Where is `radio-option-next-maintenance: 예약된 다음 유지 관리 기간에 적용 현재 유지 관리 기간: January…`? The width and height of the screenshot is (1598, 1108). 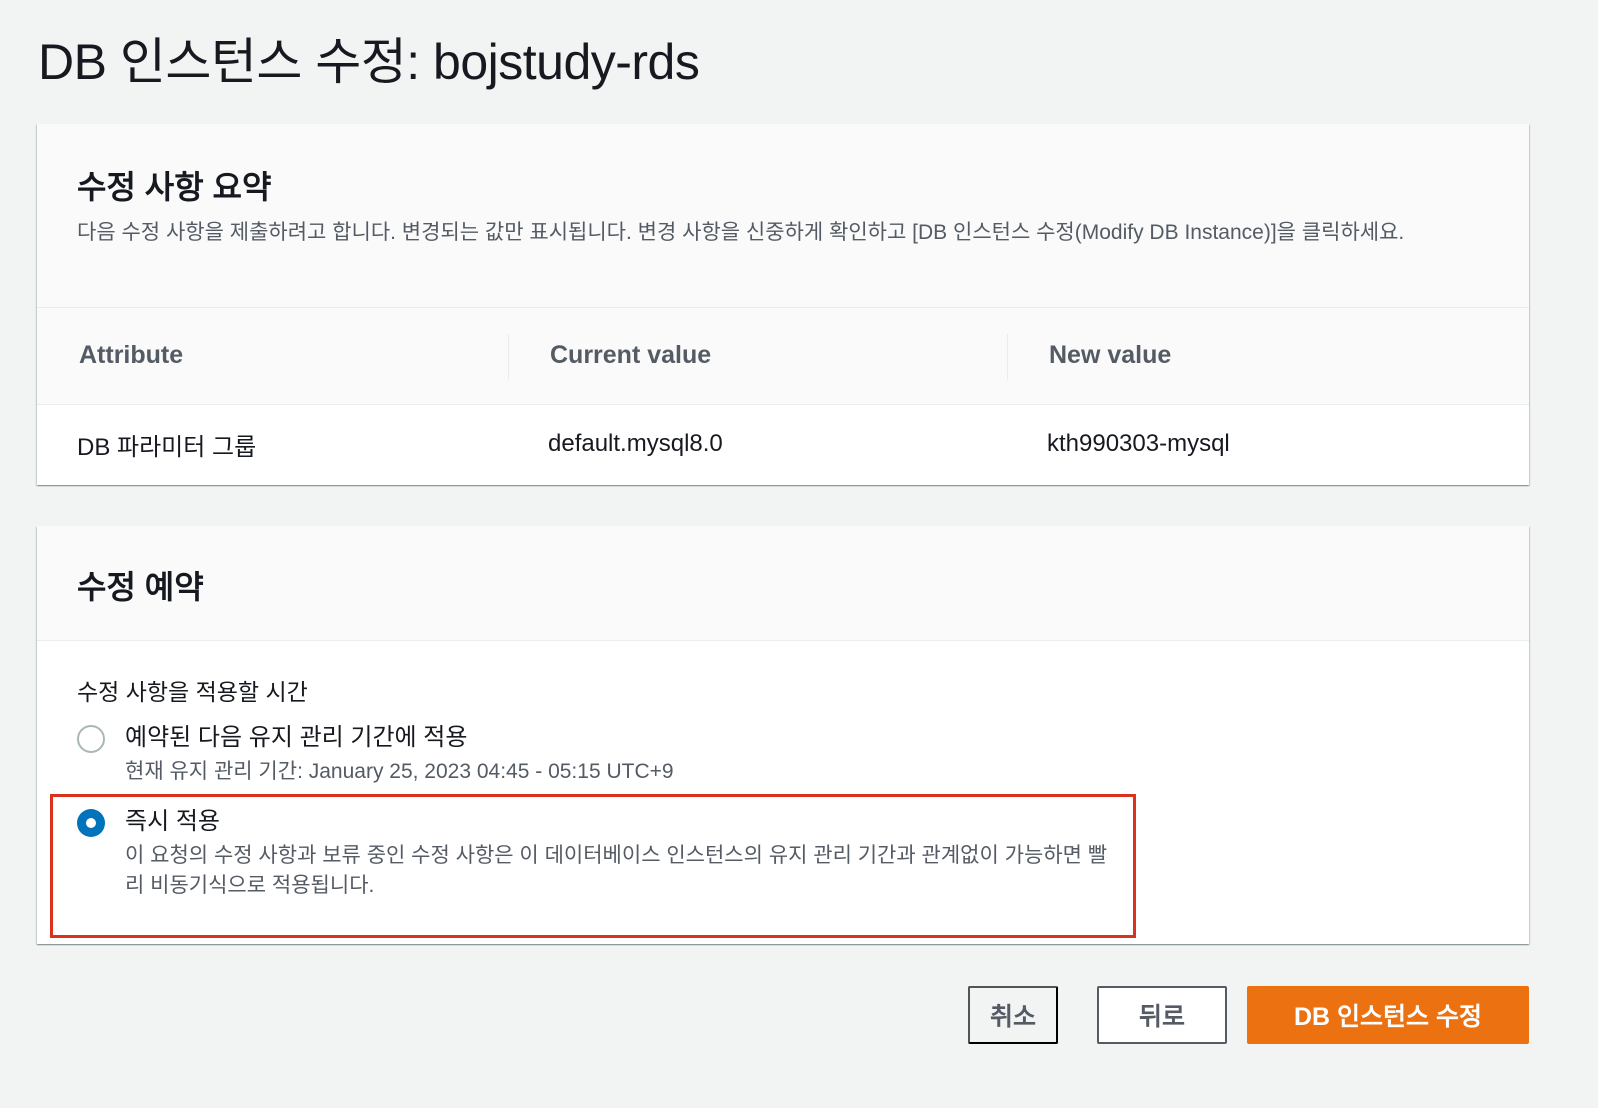 radio-option-next-maintenance: 예약된 다음 유지 관리 기간에 적용 현재 유지 관리 기간: January… is located at coordinates (783, 755).